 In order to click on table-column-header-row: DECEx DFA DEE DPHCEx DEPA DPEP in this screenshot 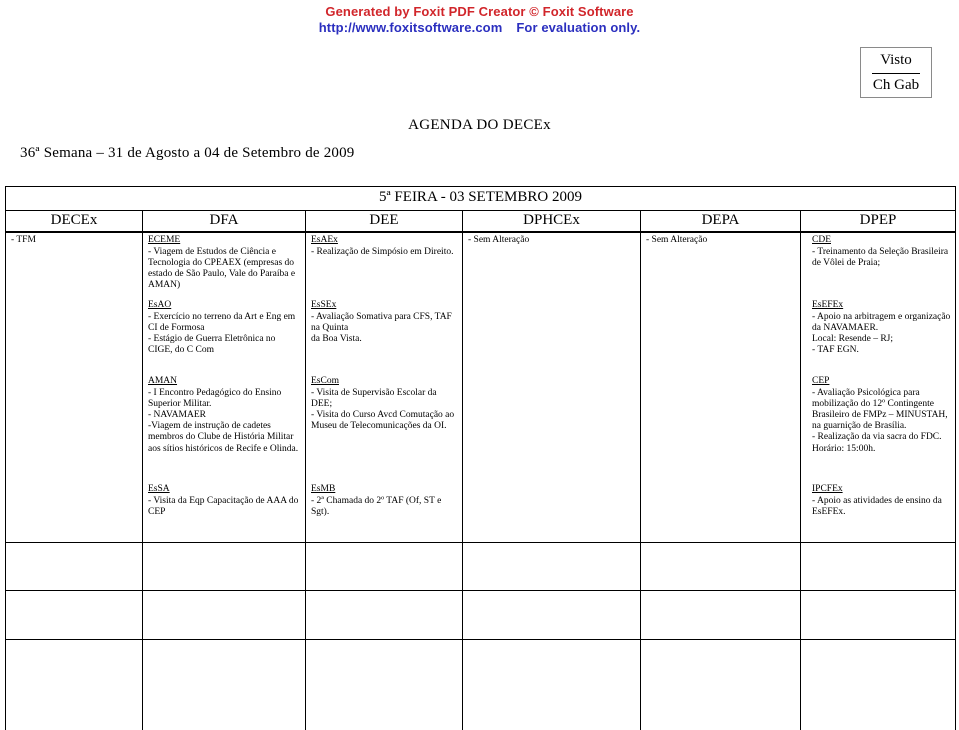, I will do `click(480, 221)`.